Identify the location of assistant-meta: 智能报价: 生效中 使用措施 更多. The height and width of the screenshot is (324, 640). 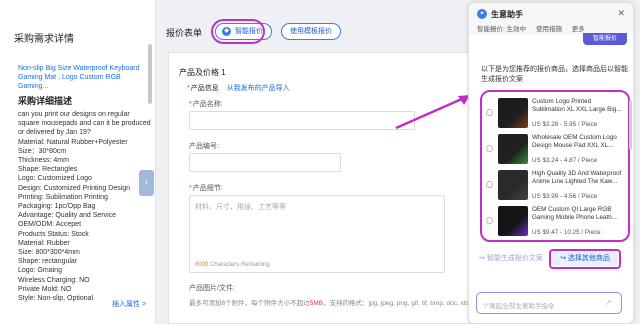
(535, 28).